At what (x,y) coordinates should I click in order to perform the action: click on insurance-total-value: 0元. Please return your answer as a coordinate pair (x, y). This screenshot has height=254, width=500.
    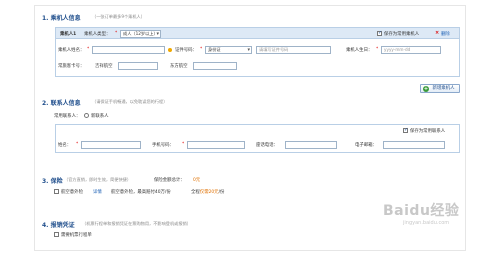
    Looking at the image, I should click on (197, 180).